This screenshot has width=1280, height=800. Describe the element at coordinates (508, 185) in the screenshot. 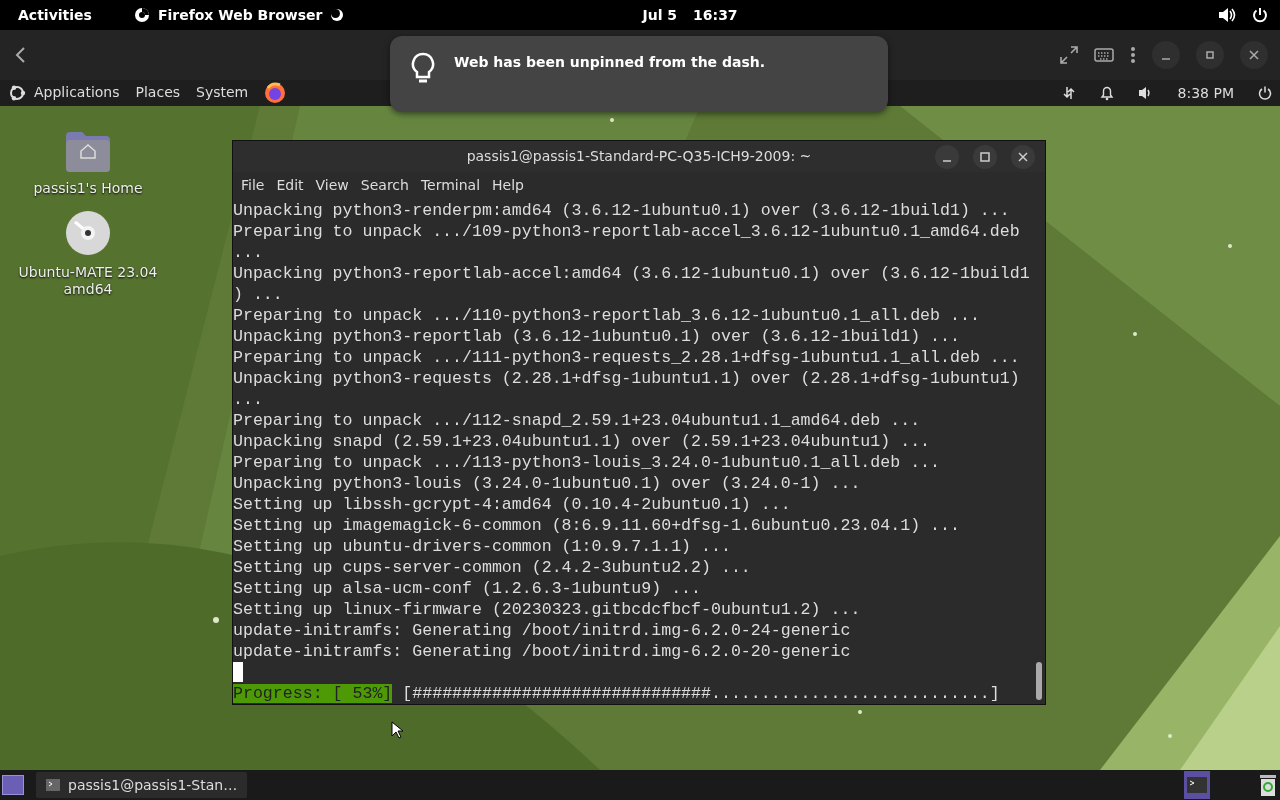

I see `menu-item: Help` at that location.